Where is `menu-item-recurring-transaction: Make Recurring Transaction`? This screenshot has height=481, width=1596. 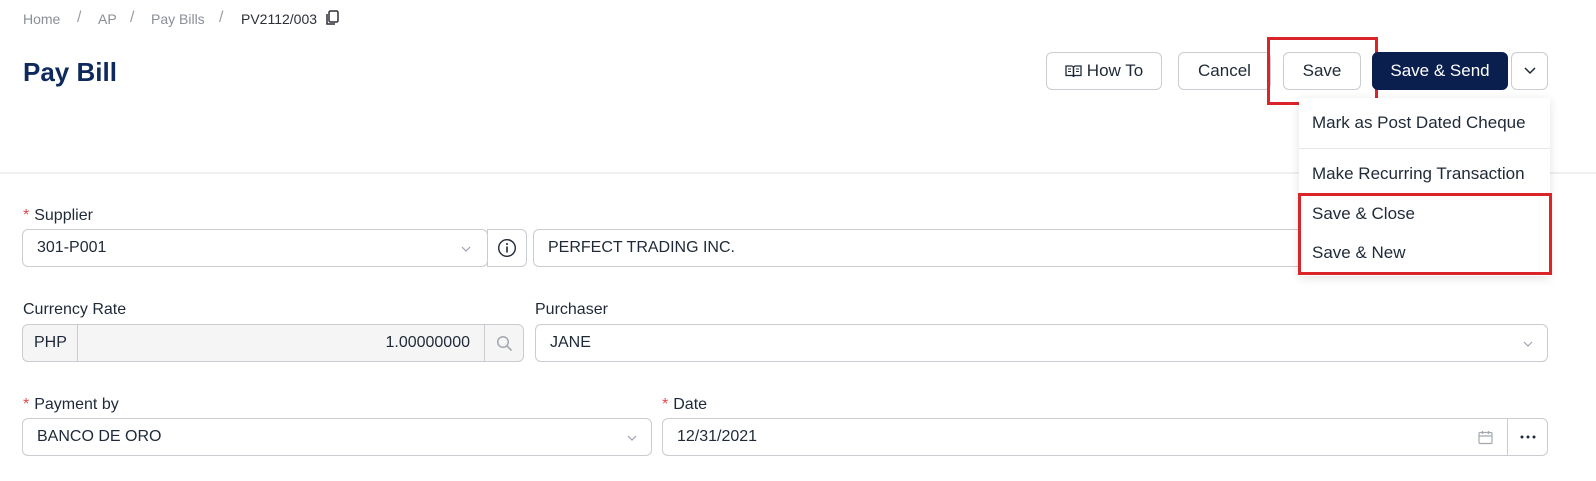 menu-item-recurring-transaction: Make Recurring Transaction is located at coordinates (1418, 174).